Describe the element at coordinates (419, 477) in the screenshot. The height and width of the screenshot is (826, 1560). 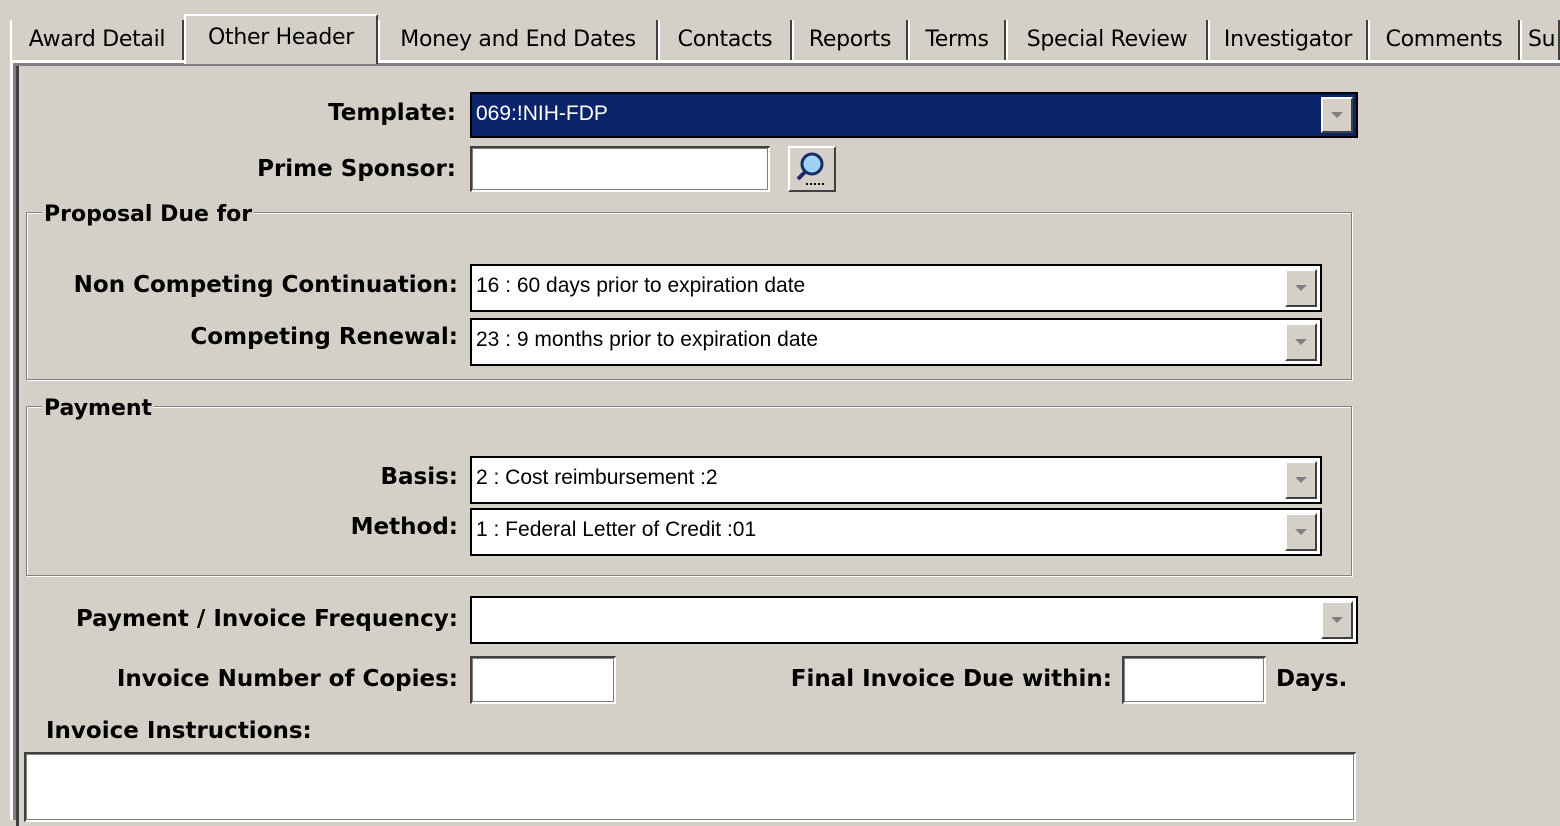
I see `basis-label: Basis:` at that location.